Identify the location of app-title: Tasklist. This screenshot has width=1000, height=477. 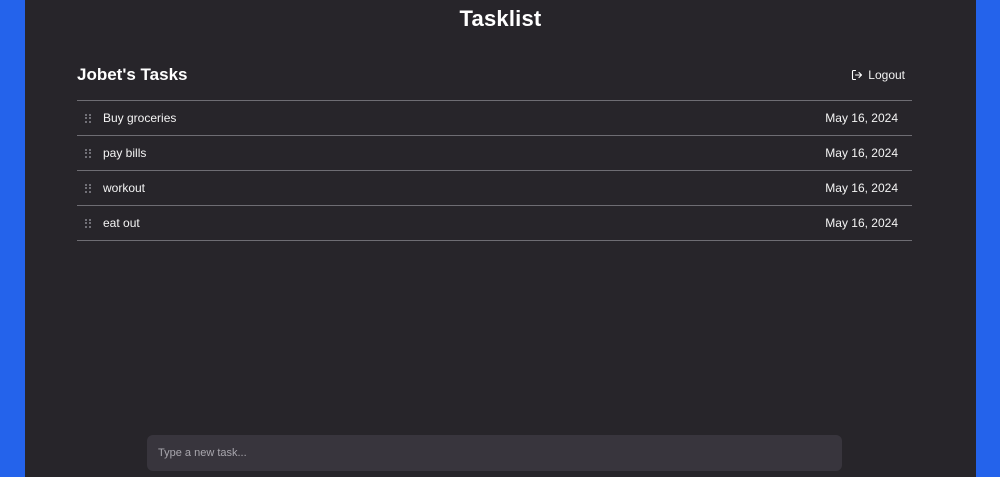
(500, 18).